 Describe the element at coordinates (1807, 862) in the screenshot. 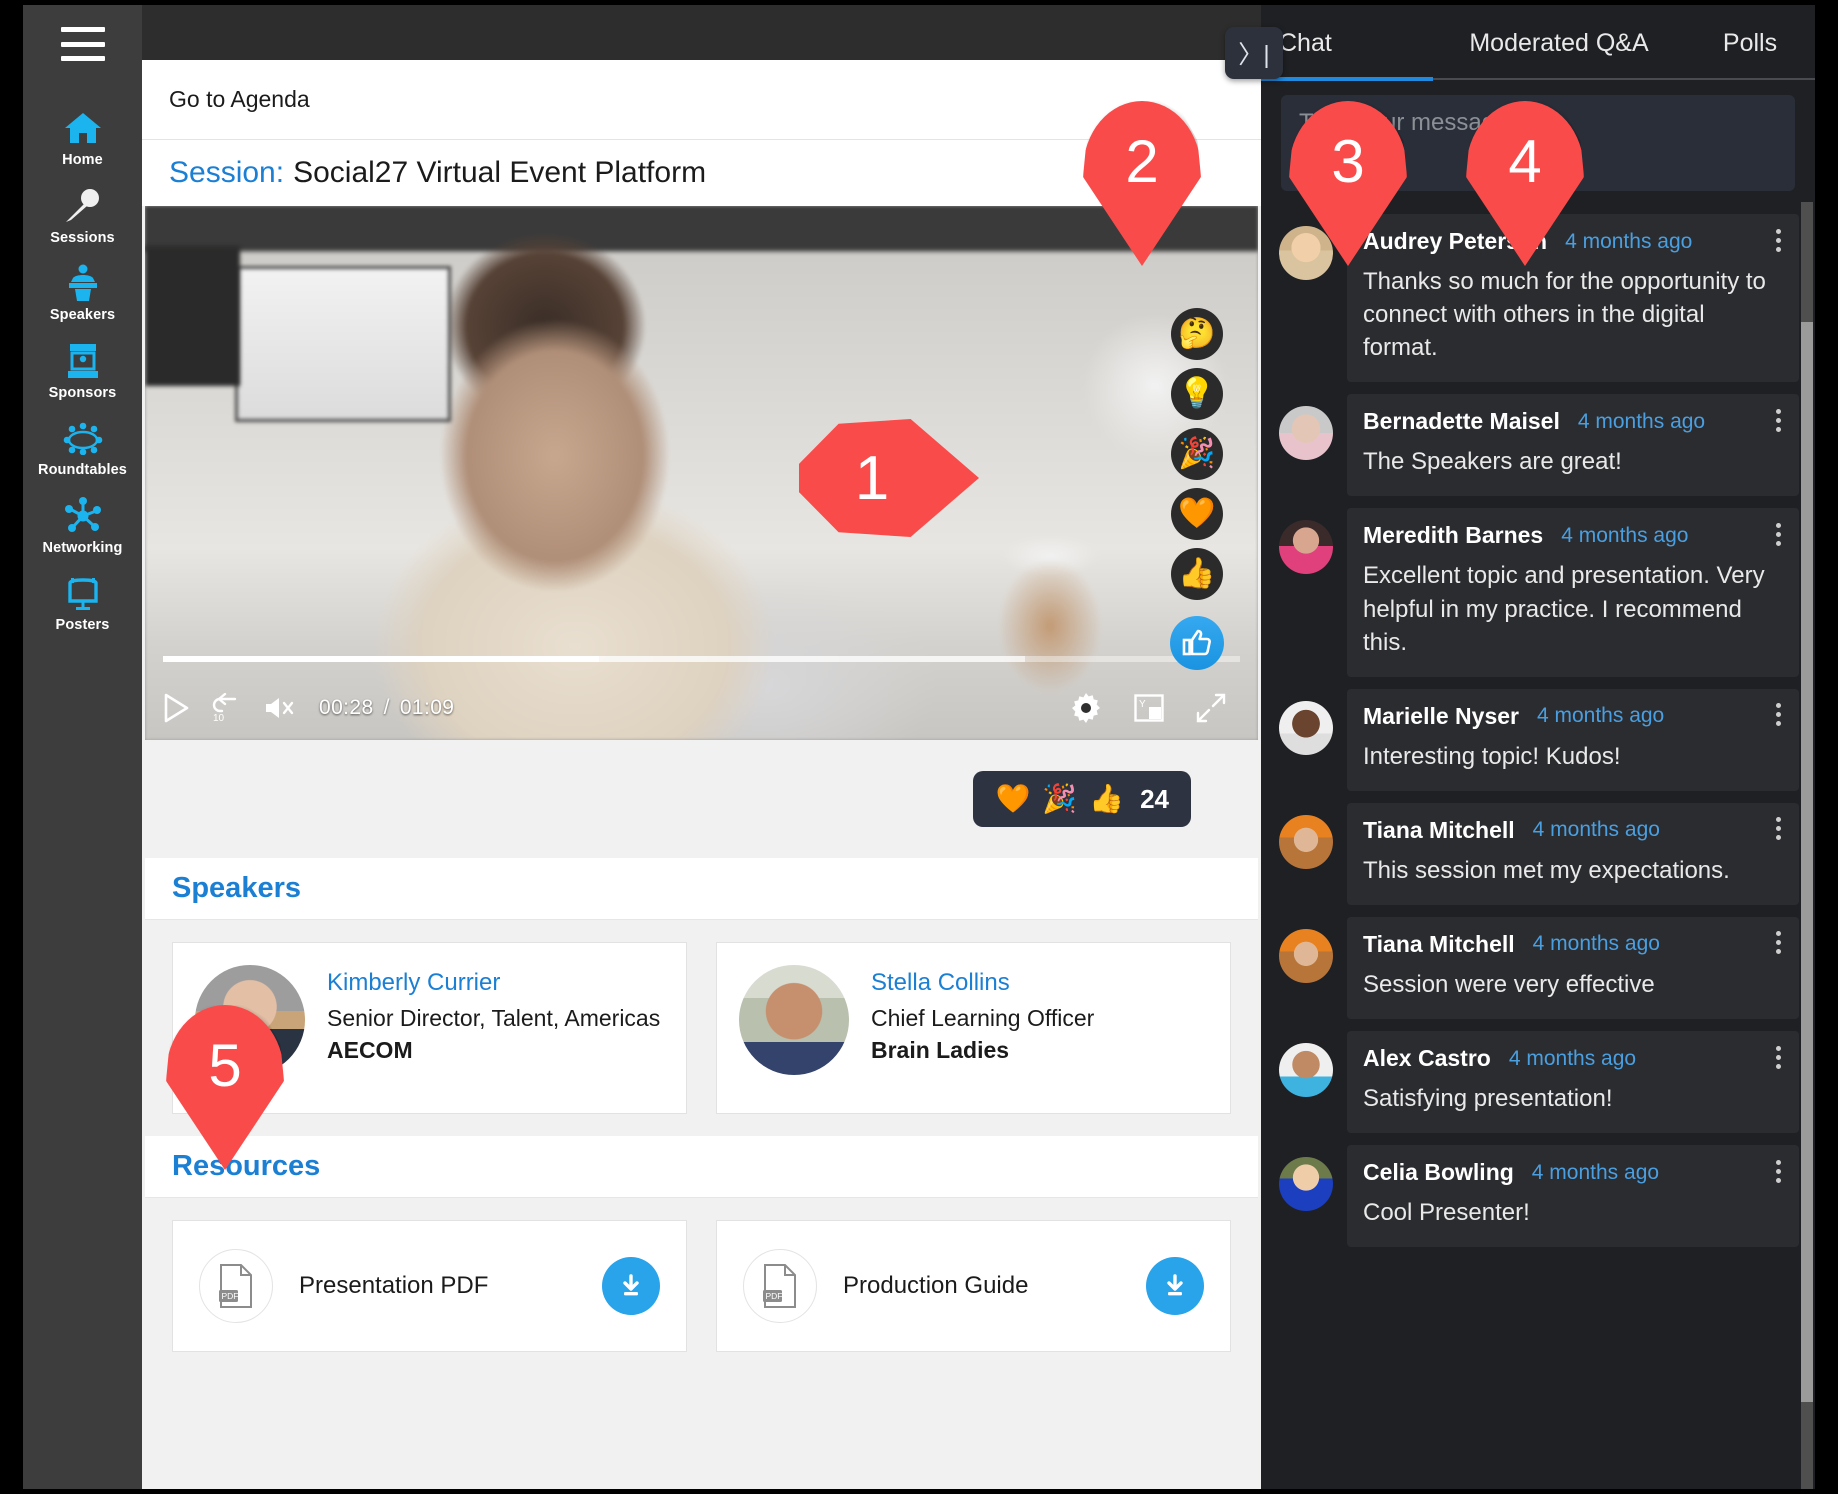

I see `chat-scrollbar-thumb` at that location.